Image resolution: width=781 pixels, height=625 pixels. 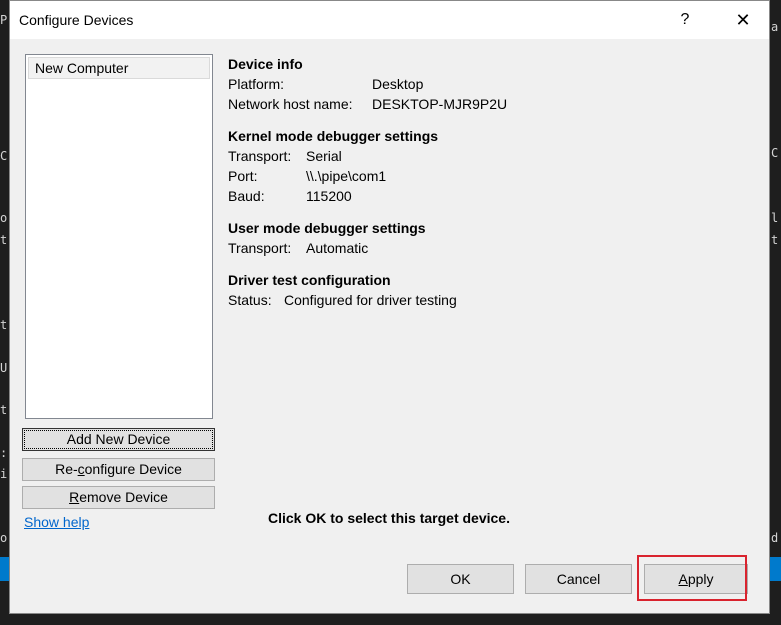 I want to click on host-label: Network host name:, so click(x=290, y=104).